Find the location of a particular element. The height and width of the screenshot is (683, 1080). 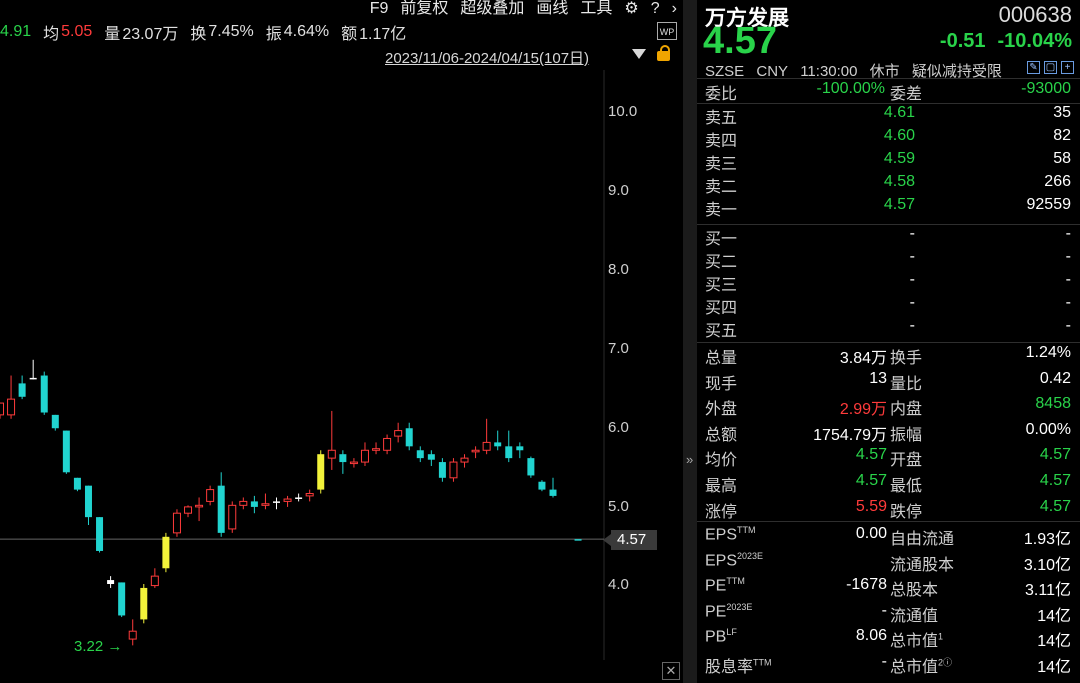

fund-value-2: 14亿 is located at coordinates (1054, 641).